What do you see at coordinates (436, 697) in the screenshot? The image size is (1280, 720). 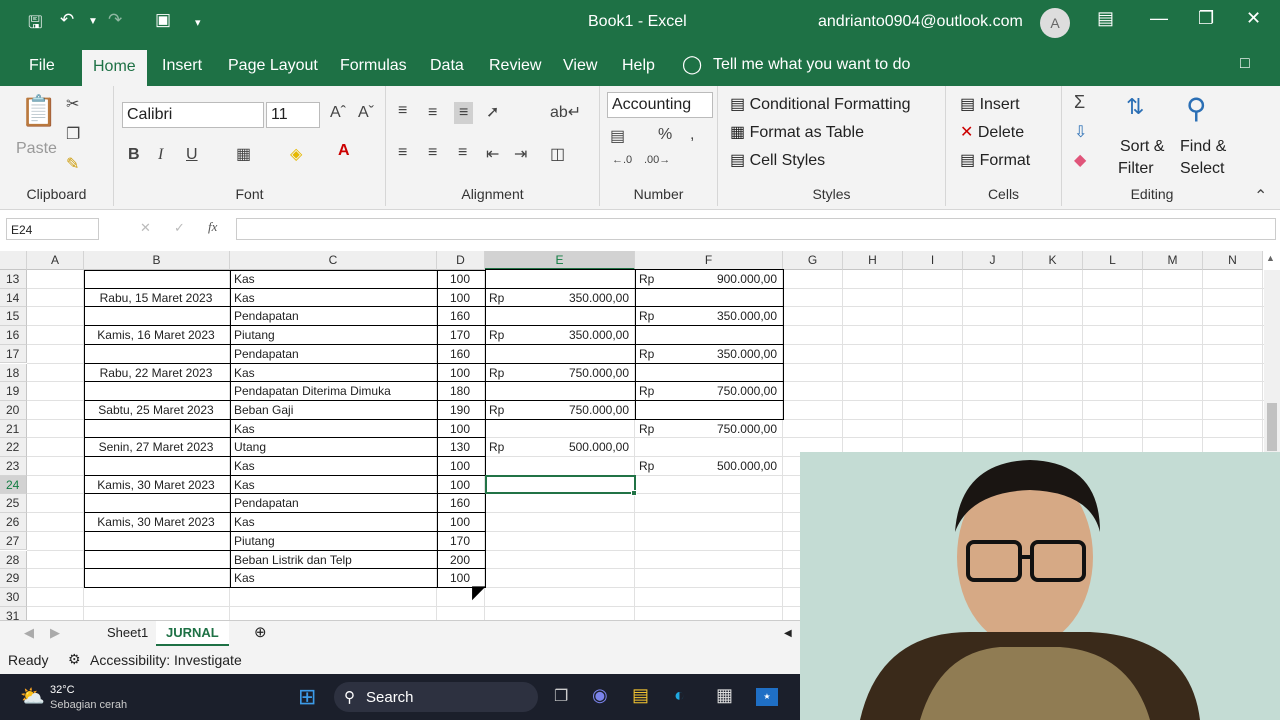 I see `search-box: ⚲ Search` at bounding box center [436, 697].